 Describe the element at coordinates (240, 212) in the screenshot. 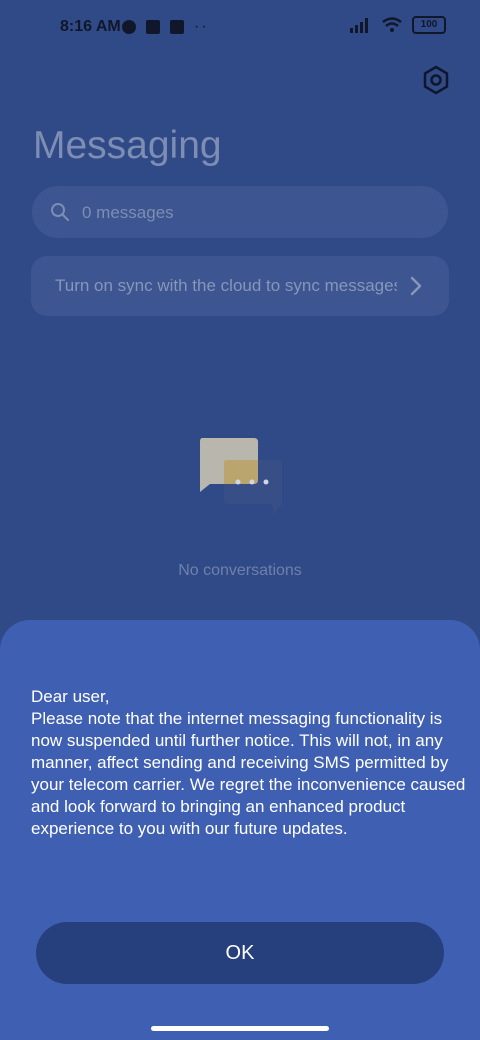

I see `search-bar: 0 messages` at that location.